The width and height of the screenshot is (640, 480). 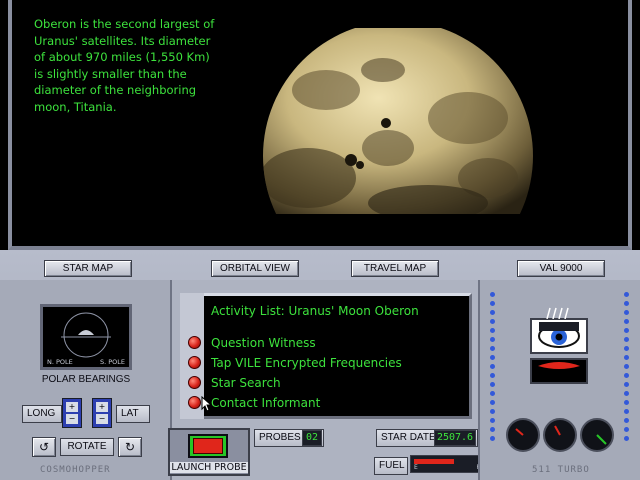 What do you see at coordinates (208, 446) in the screenshot?
I see `probe-icon` at bounding box center [208, 446].